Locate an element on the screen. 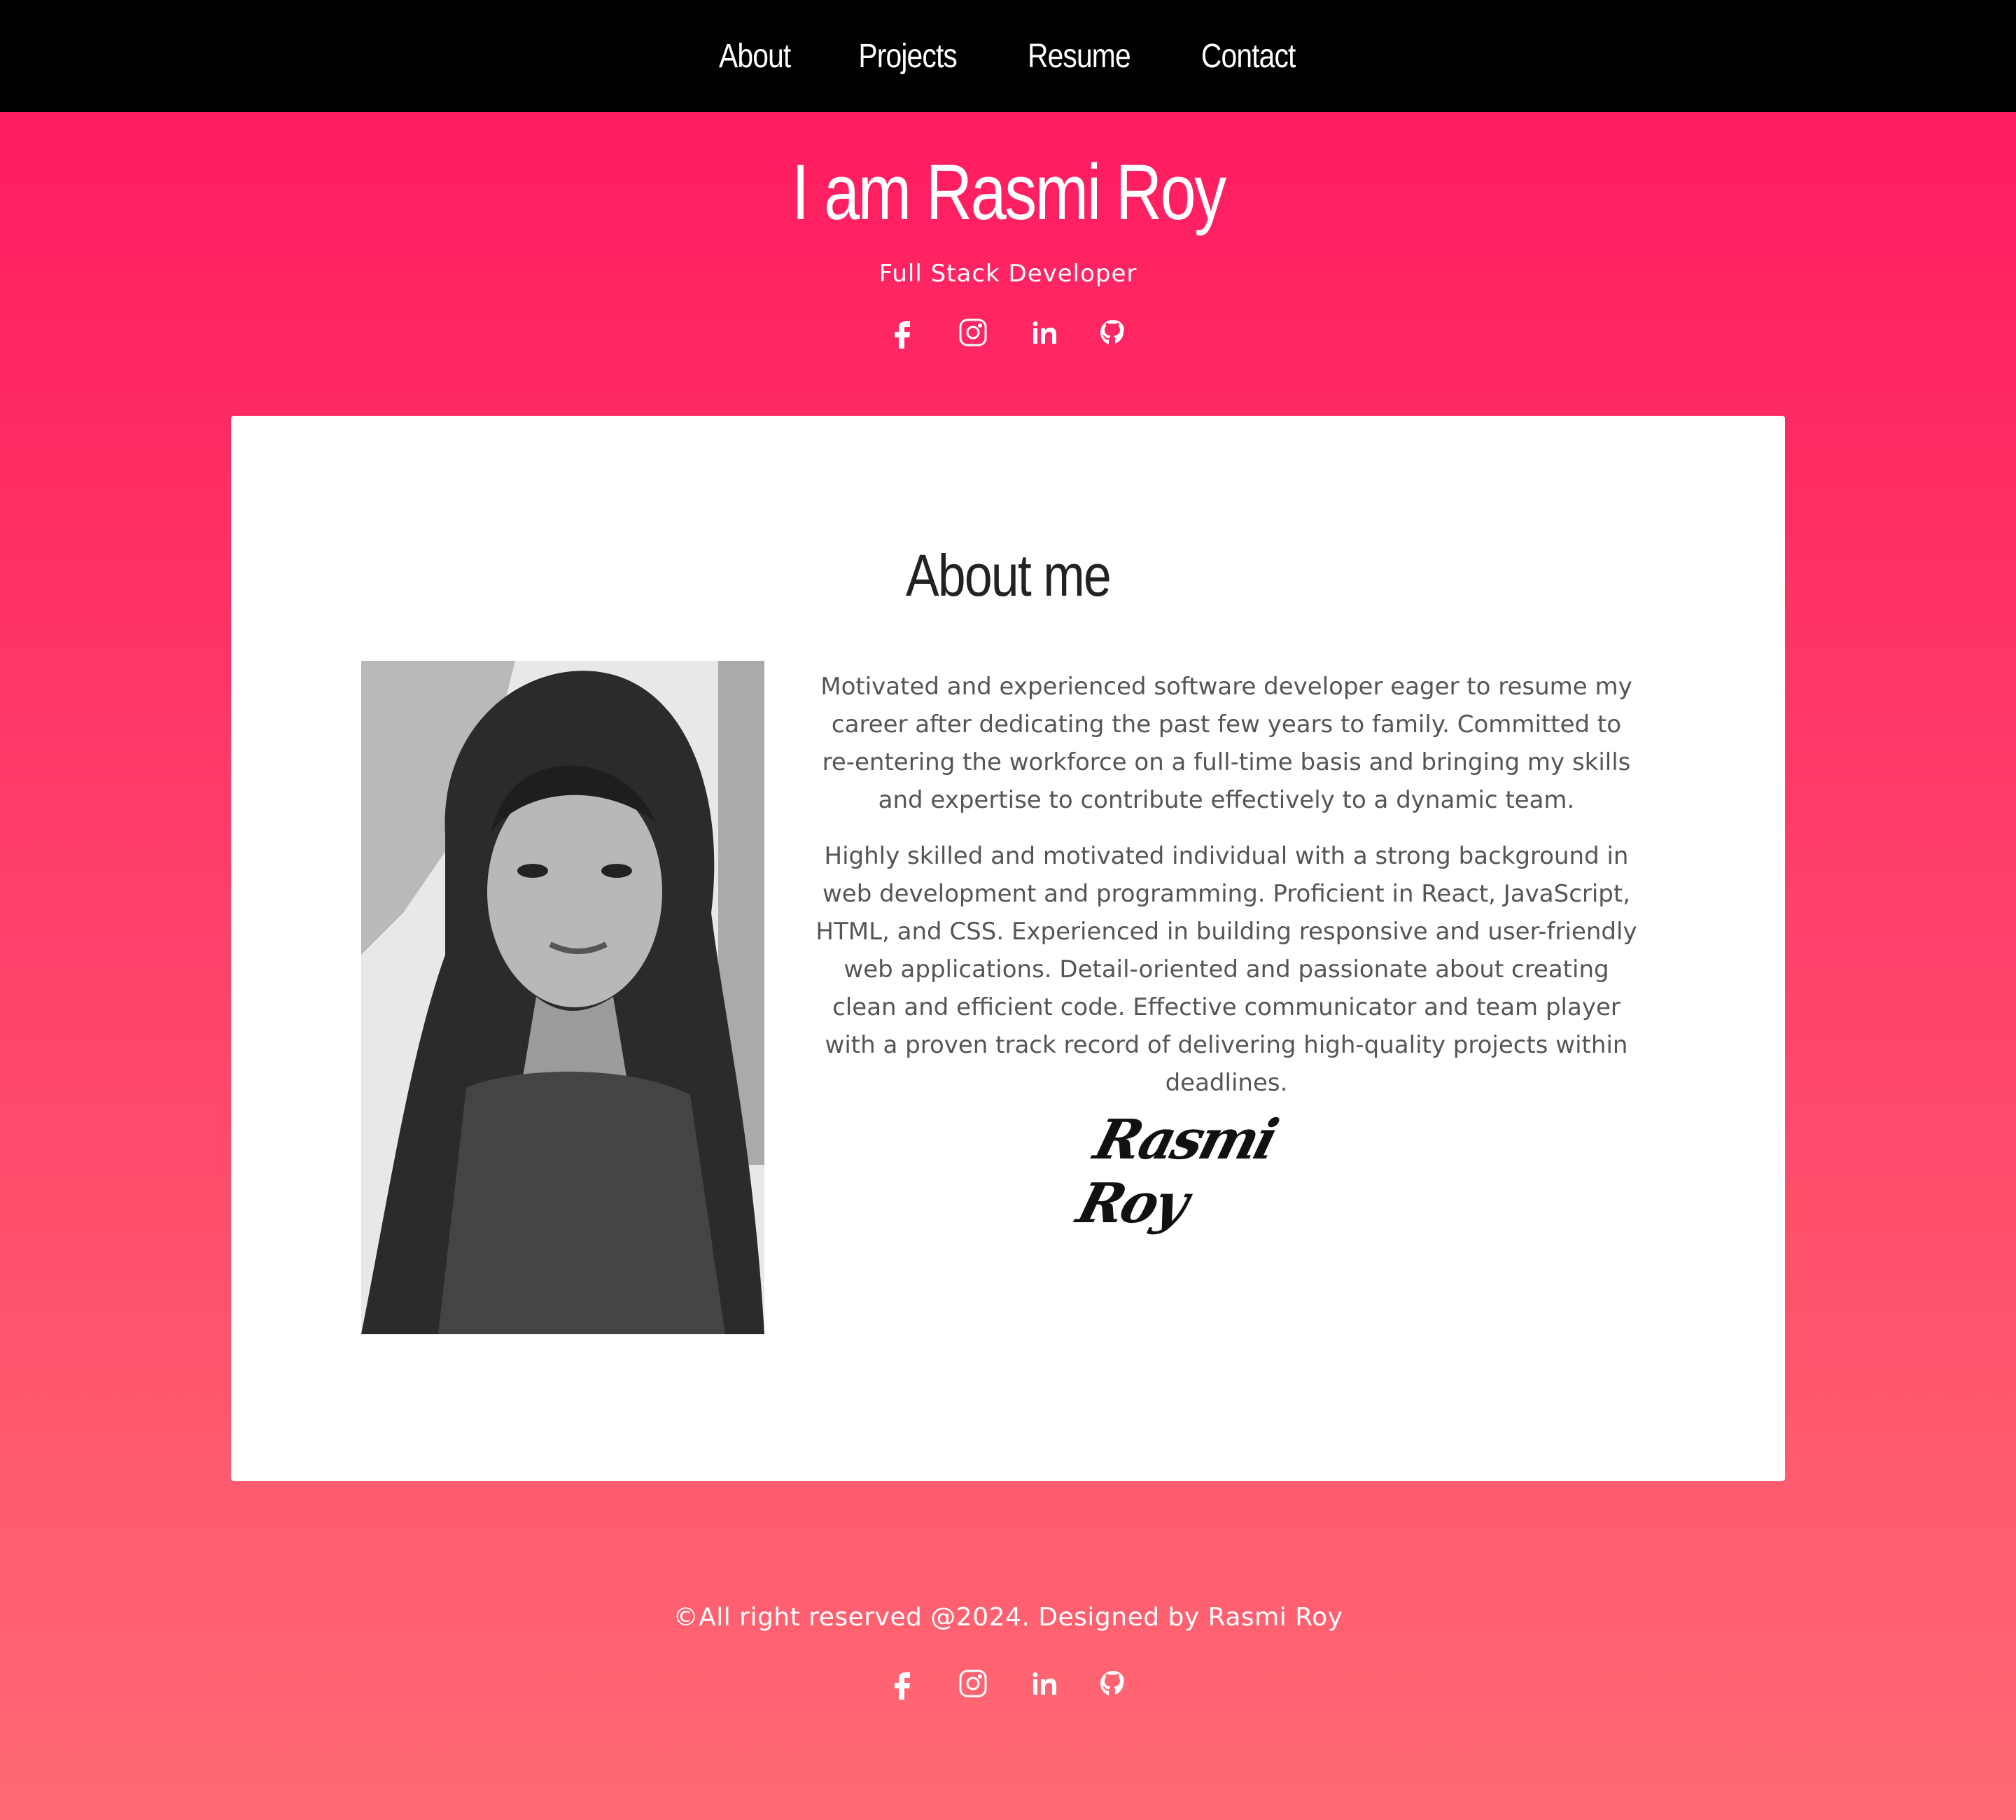 The height and width of the screenshot is (1820, 2016). page-subtitle: Full Stack Developer is located at coordinates (1008, 274).